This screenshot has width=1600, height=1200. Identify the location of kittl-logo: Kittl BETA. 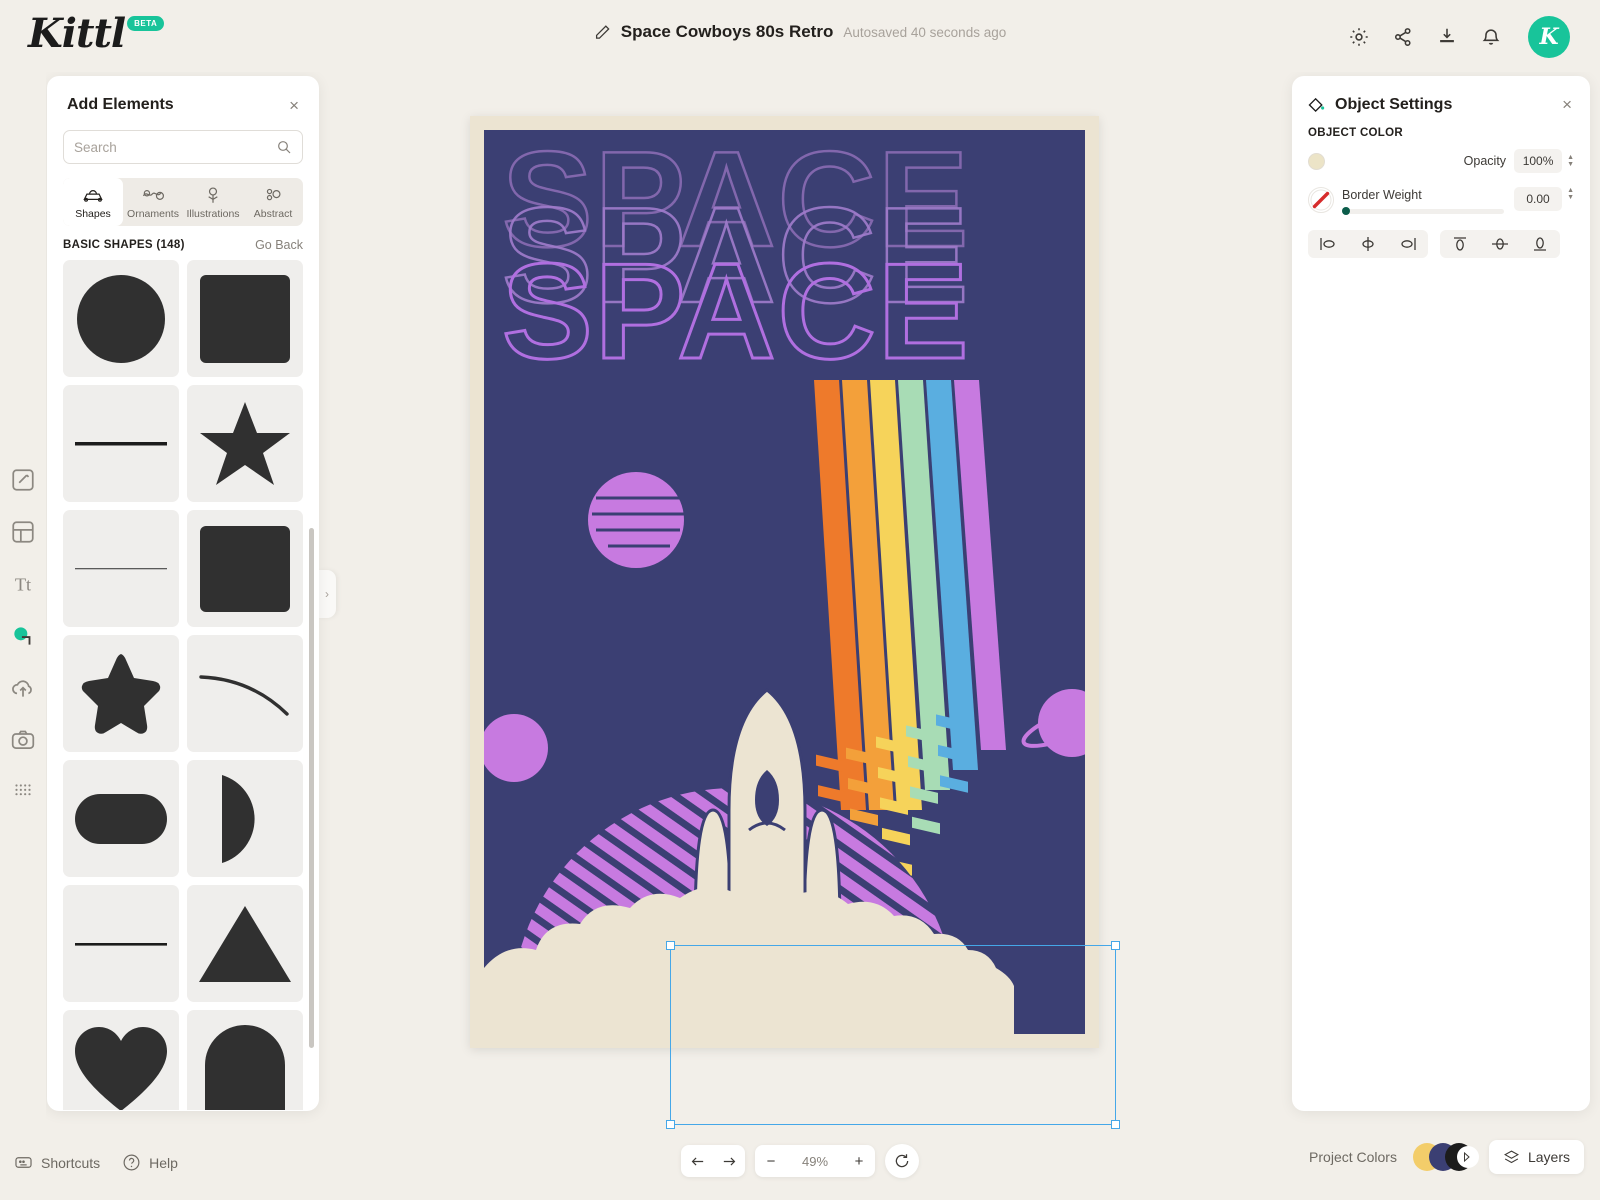
(96, 33).